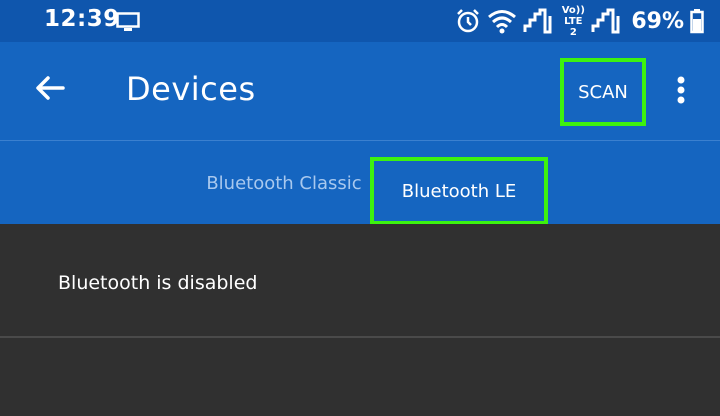 This screenshot has height=416, width=720. What do you see at coordinates (697, 21) in the screenshot?
I see `battery-icon` at bounding box center [697, 21].